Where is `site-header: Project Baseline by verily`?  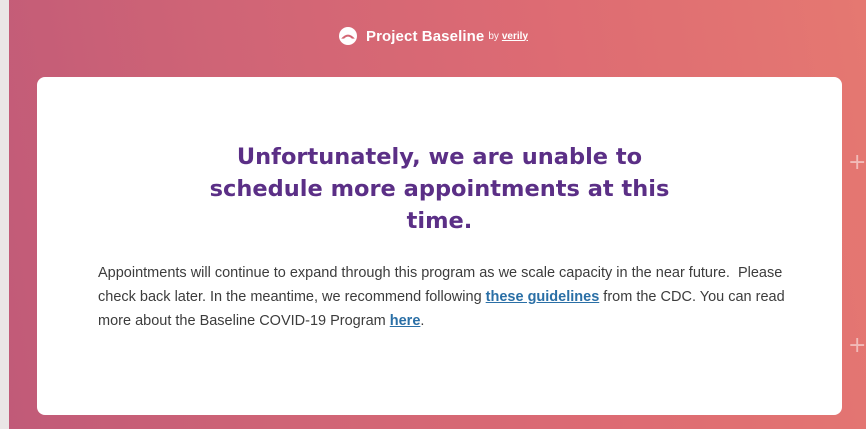 site-header: Project Baseline by verily is located at coordinates (433, 36).